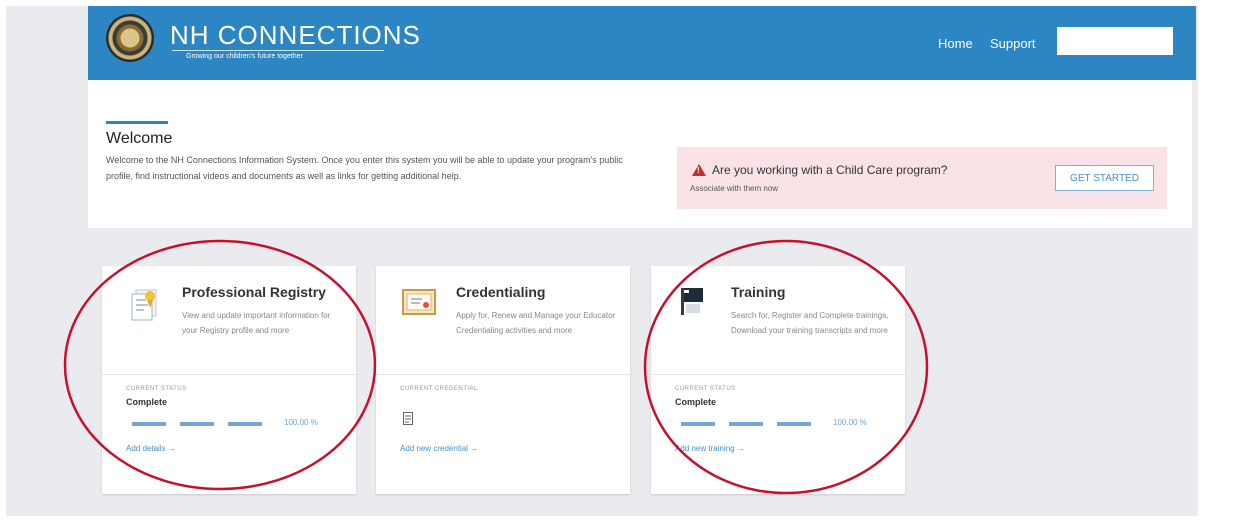 This screenshot has height=523, width=1250. What do you see at coordinates (1013, 43) in the screenshot?
I see `nav-support-link: Support` at bounding box center [1013, 43].